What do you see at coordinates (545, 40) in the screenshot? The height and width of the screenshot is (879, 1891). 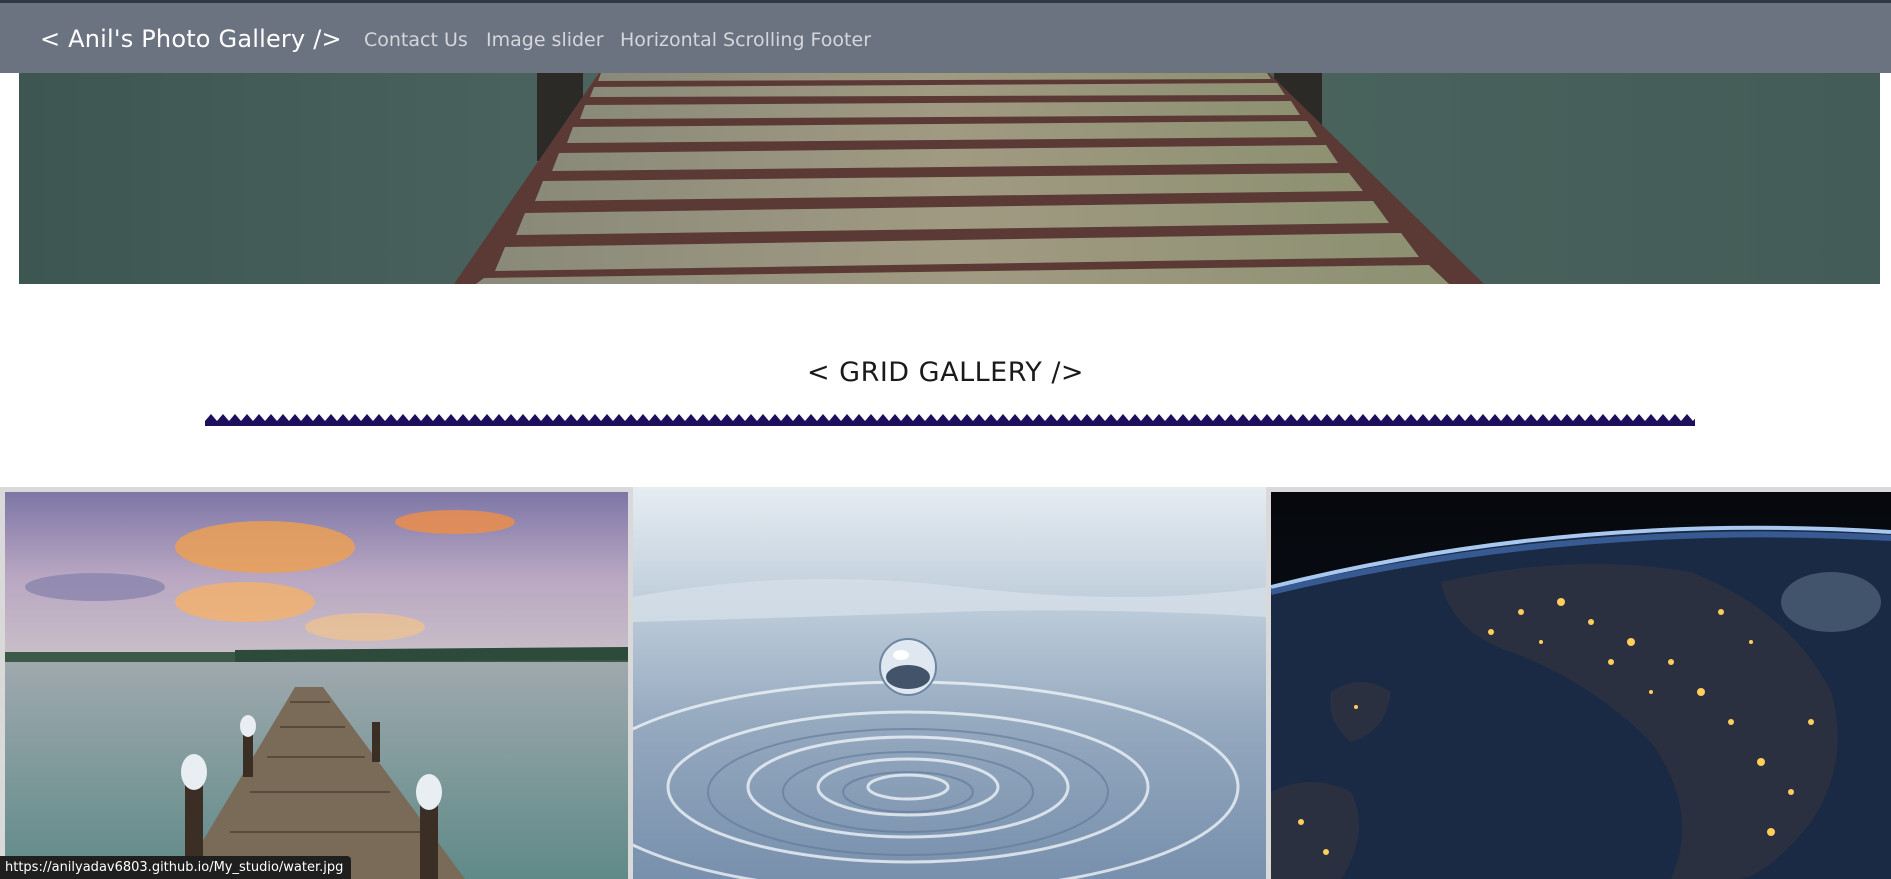 I see `nav-link-image-slider: Image slider` at bounding box center [545, 40].